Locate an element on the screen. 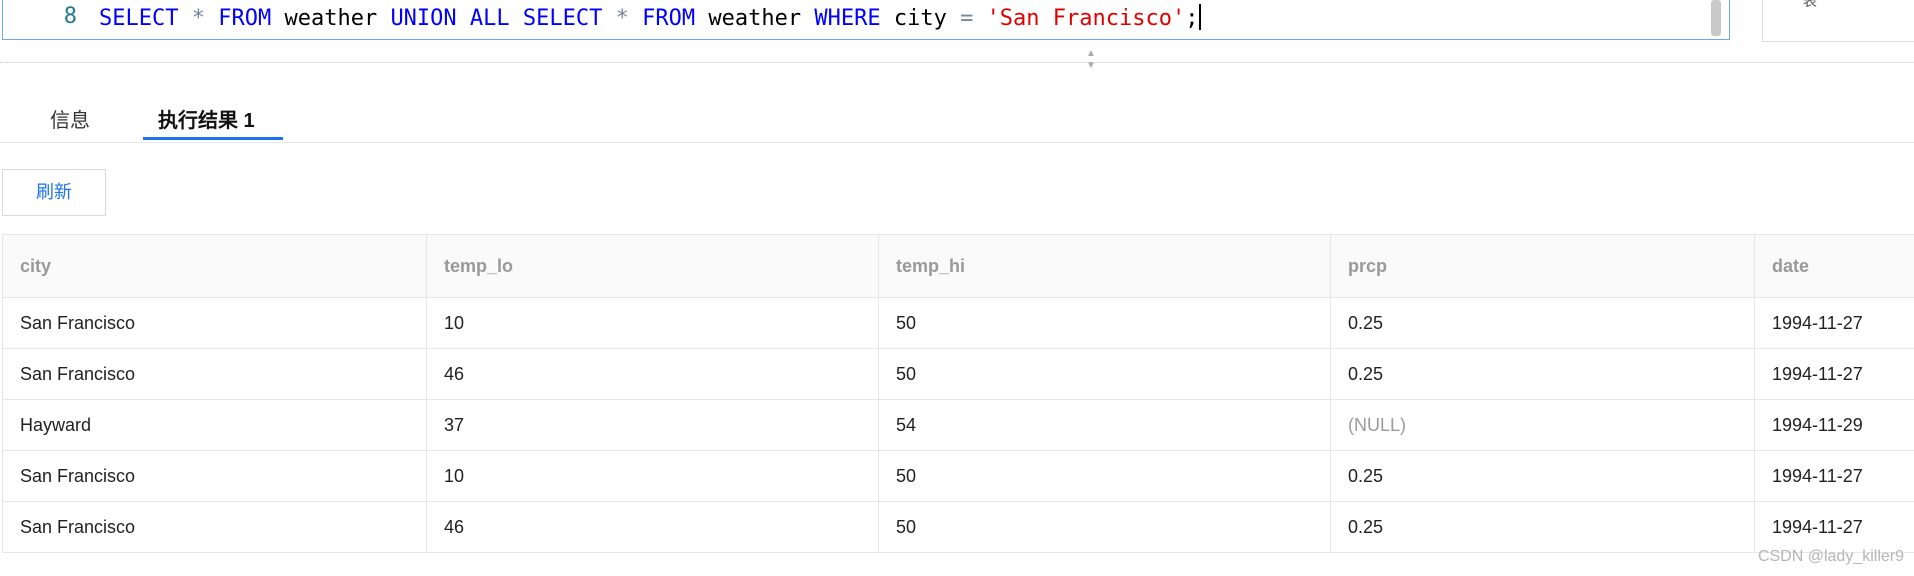 This screenshot has width=1914, height=576. table-row: Hayward 37 54 (NULL) 1994-11-29 is located at coordinates (958, 425).